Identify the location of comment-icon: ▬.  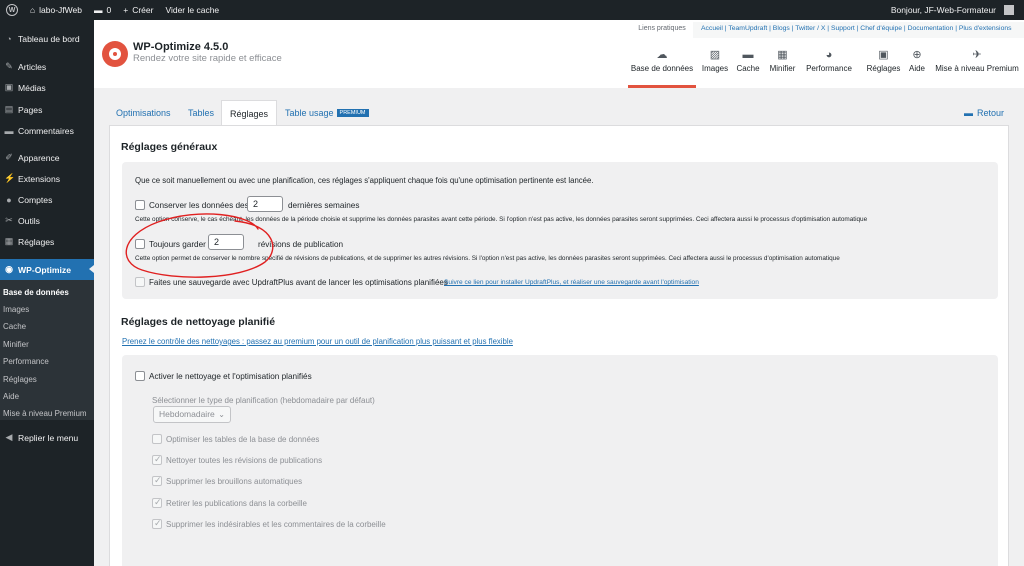
(98, 10).